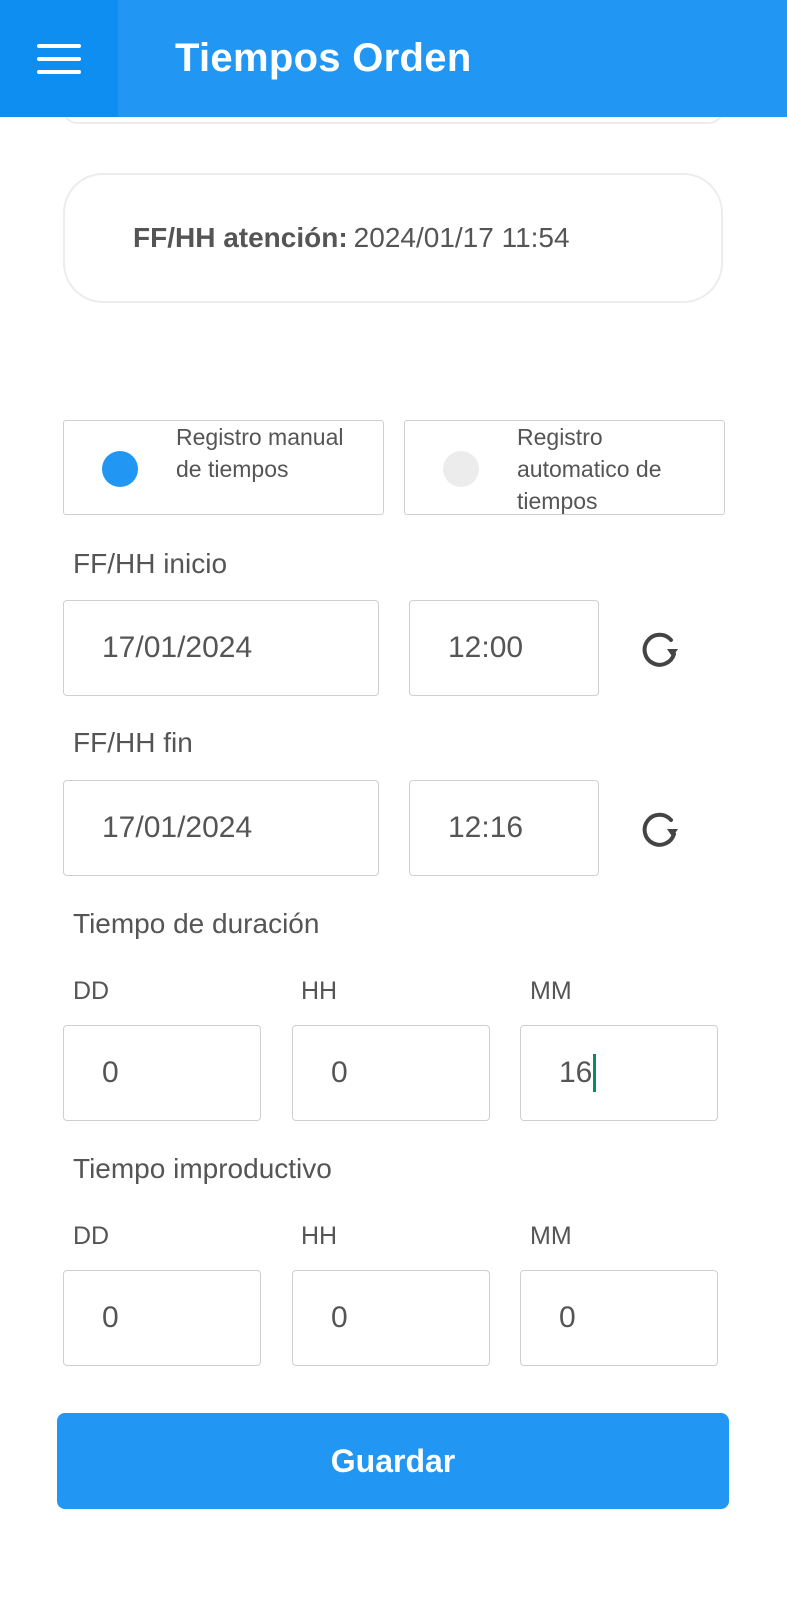 Image resolution: width=787 pixels, height=1600 pixels. I want to click on radio-selected-icon, so click(120, 469).